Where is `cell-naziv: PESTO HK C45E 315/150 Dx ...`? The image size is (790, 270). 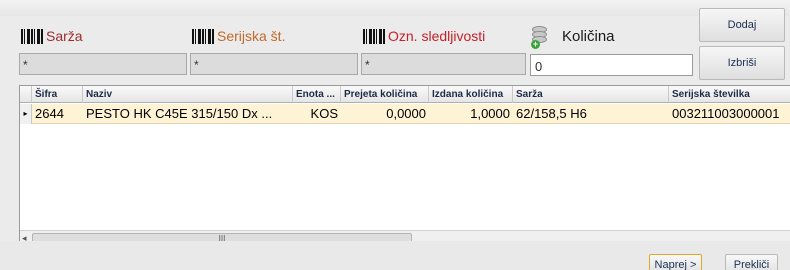
cell-naziv: PESTO HK C45E 315/150 Dx ... is located at coordinates (188, 114).